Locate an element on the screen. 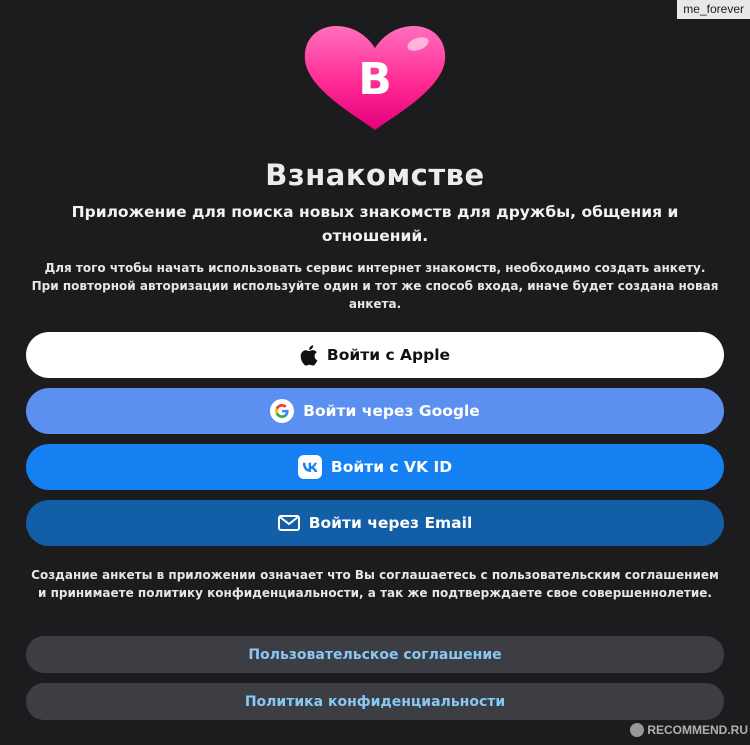  mail-icon is located at coordinates (288, 523).